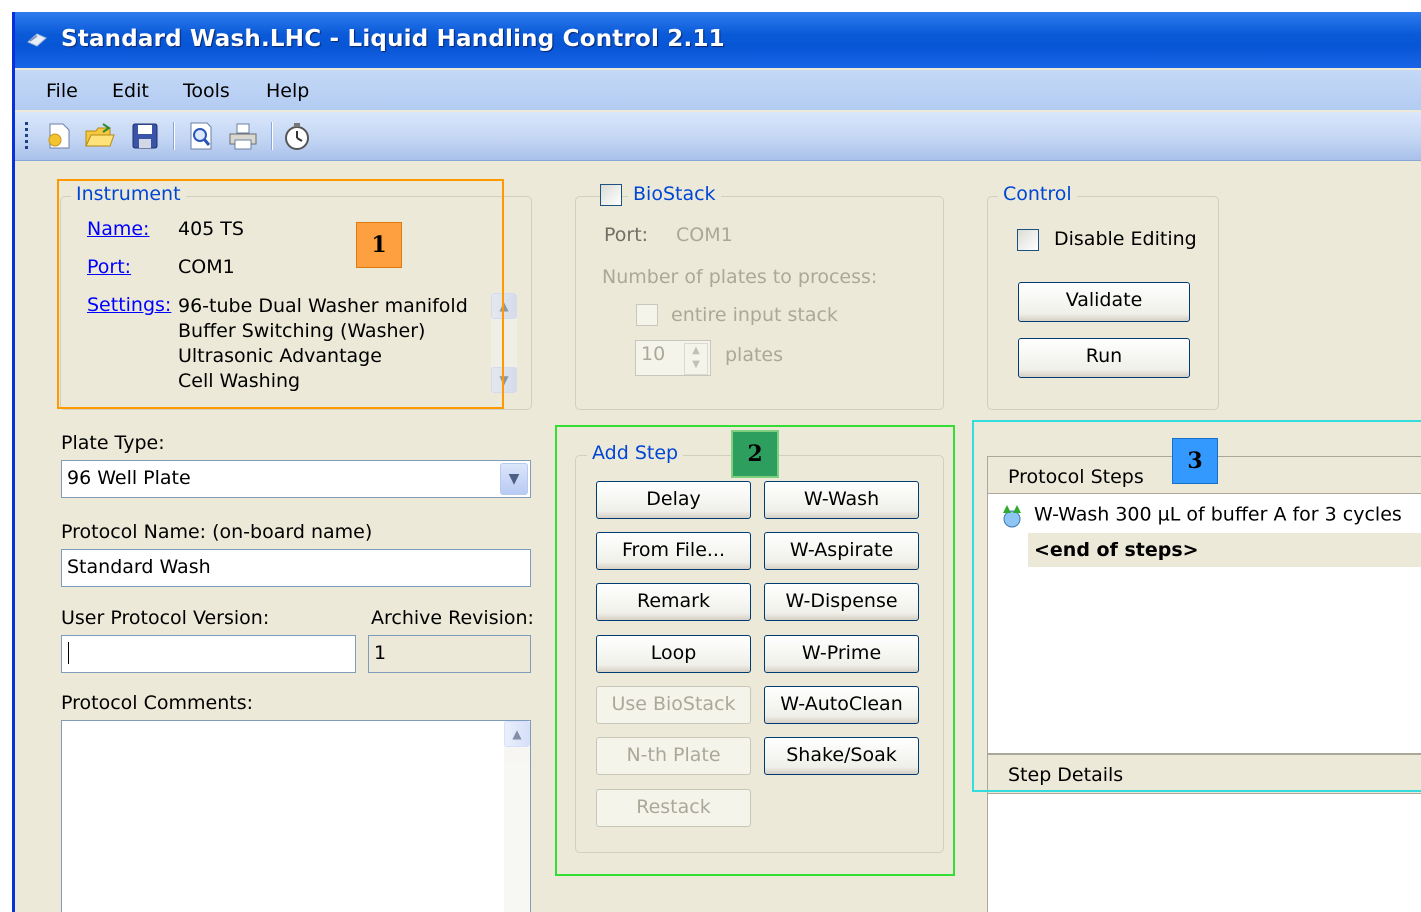  What do you see at coordinates (287, 91) in the screenshot?
I see `menu-help: Help` at bounding box center [287, 91].